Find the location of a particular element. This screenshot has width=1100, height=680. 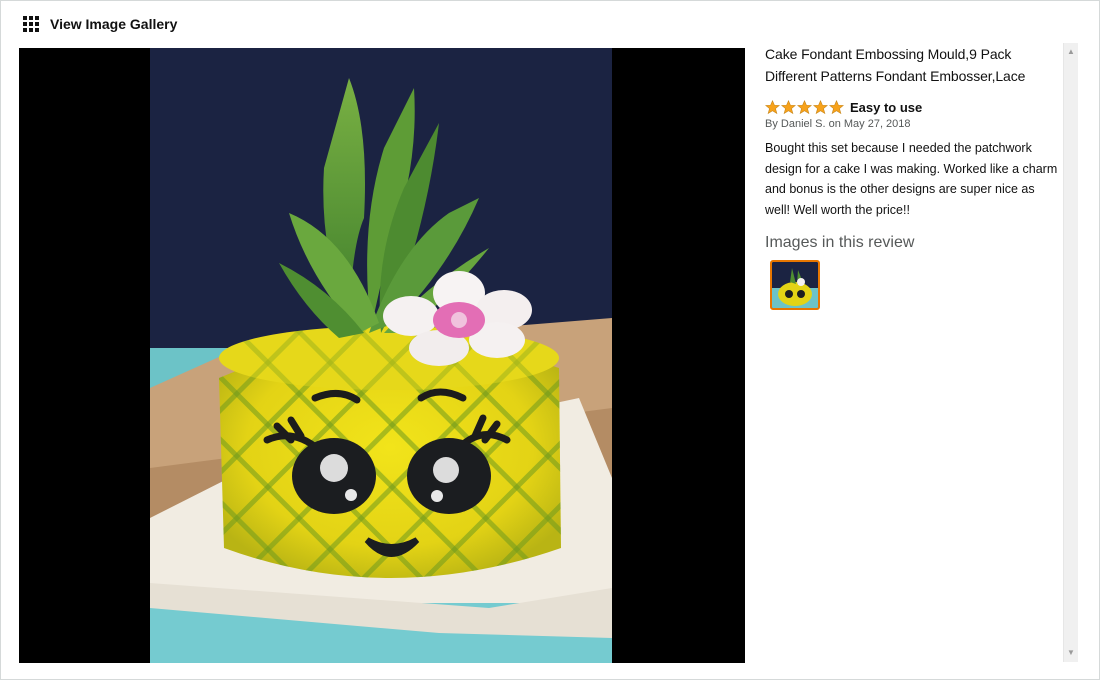

view-image-gallery-link: View Image Gallery is located at coordinates (99, 24).